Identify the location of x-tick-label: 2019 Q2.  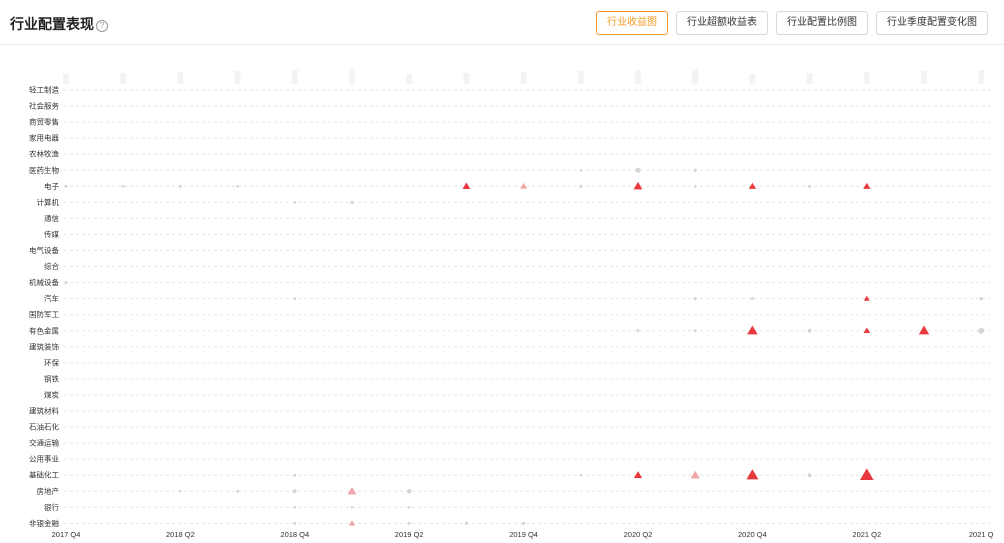
(409, 534).